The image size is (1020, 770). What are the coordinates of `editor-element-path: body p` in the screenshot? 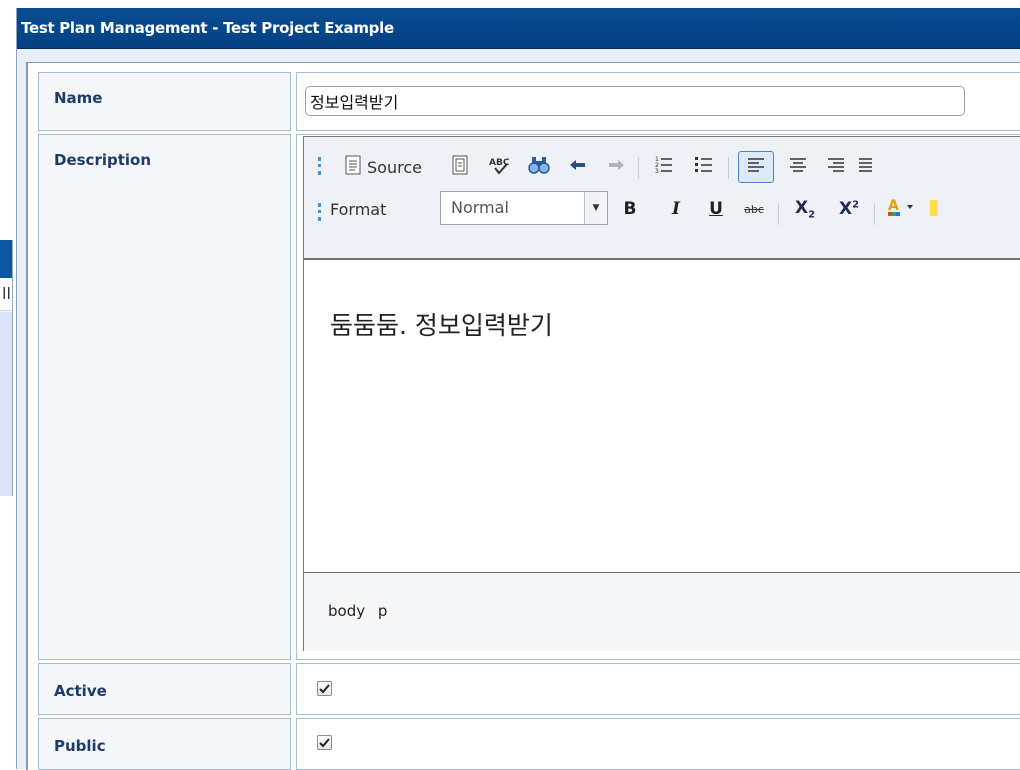 It's located at (662, 612).